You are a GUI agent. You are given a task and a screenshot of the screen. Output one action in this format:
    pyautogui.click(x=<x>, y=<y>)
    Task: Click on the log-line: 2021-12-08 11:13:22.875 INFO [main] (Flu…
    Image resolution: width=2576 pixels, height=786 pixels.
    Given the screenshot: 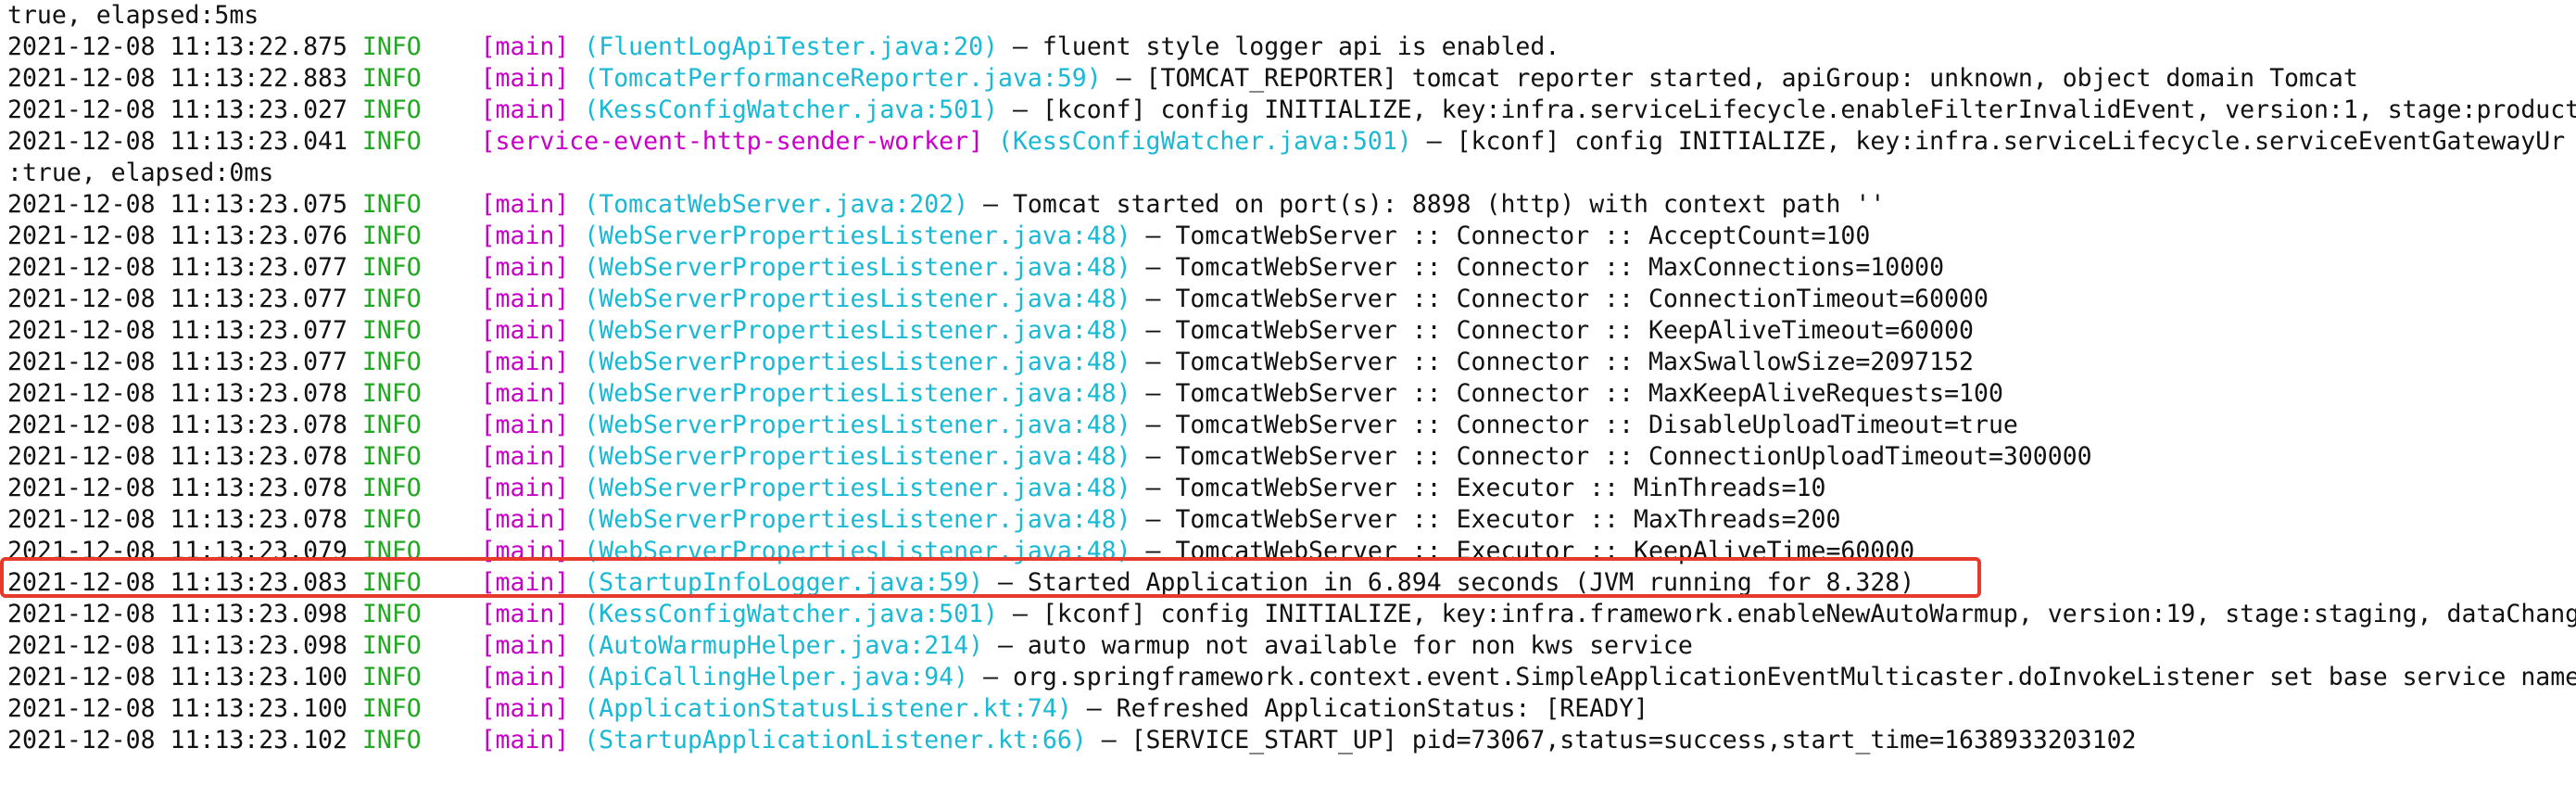 What is the action you would take?
    pyautogui.click(x=1291, y=48)
    